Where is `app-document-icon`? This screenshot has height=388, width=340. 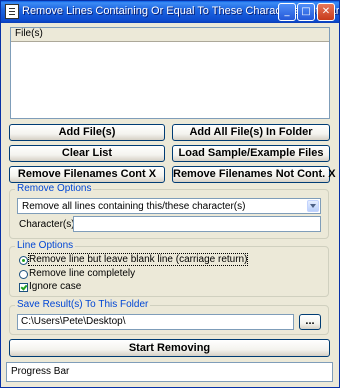 app-document-icon is located at coordinates (12, 11).